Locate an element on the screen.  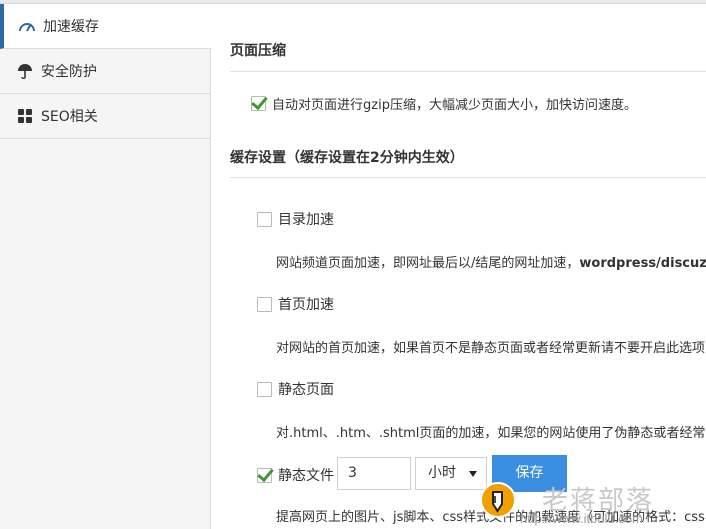
grid-icon is located at coordinates (25, 116).